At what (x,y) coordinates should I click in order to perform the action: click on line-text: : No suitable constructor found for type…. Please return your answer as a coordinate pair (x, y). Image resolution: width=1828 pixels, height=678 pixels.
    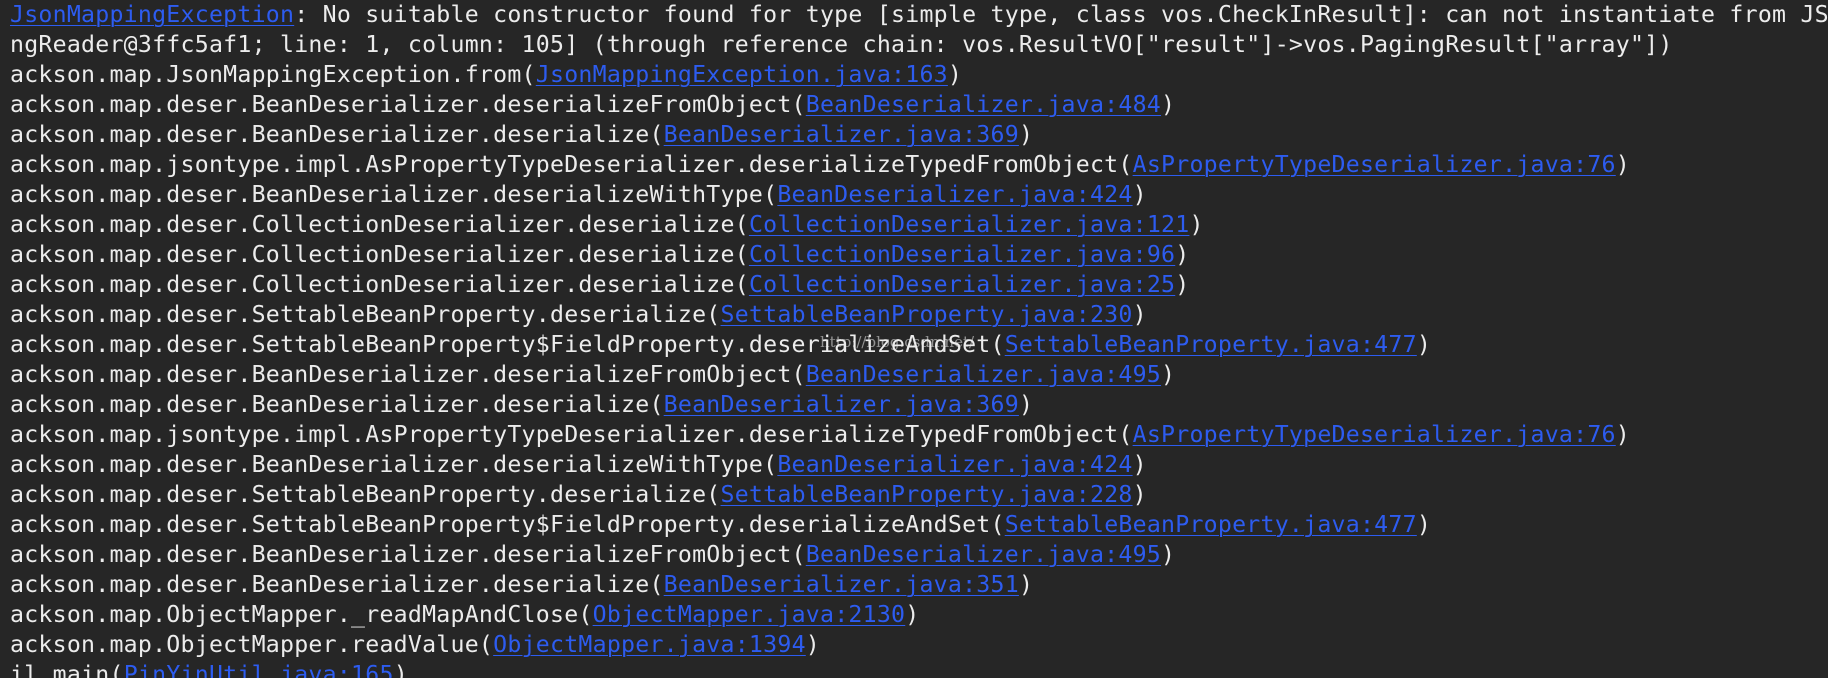
    Looking at the image, I should click on (1061, 14).